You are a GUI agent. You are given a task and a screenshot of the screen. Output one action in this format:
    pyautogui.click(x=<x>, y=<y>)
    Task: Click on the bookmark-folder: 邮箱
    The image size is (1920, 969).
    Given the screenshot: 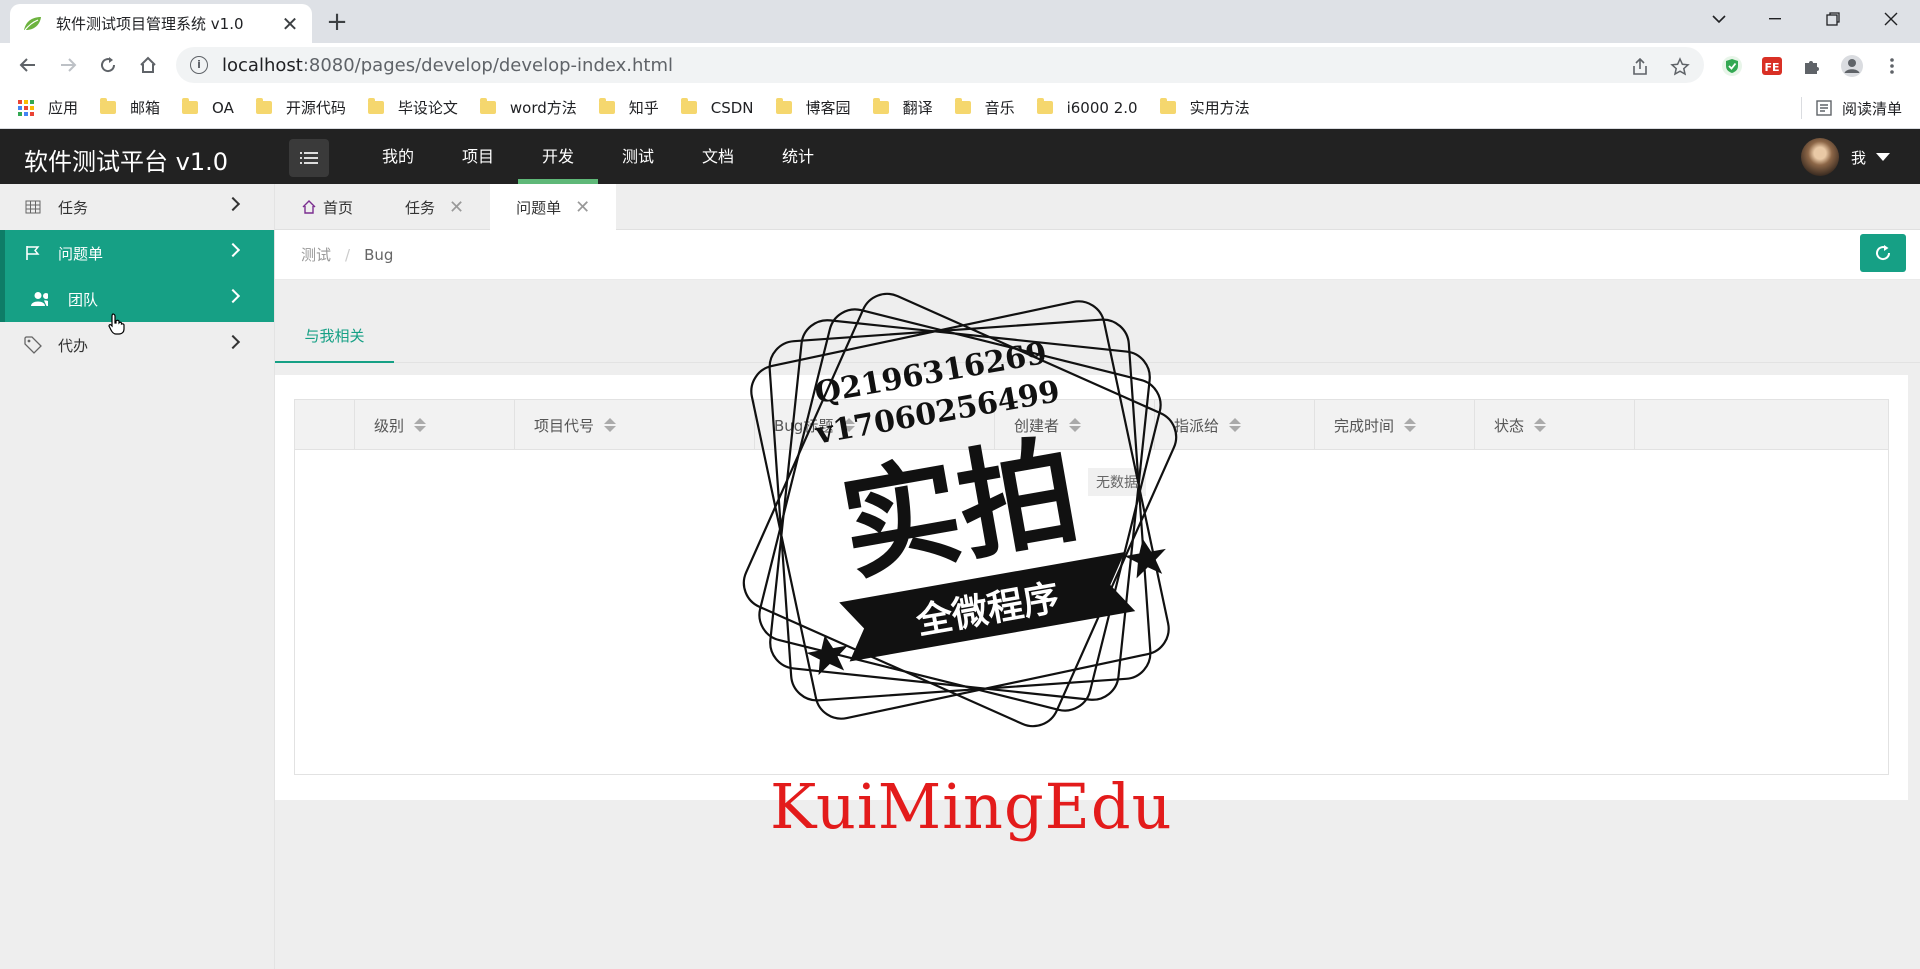 What is the action you would take?
    pyautogui.click(x=130, y=107)
    